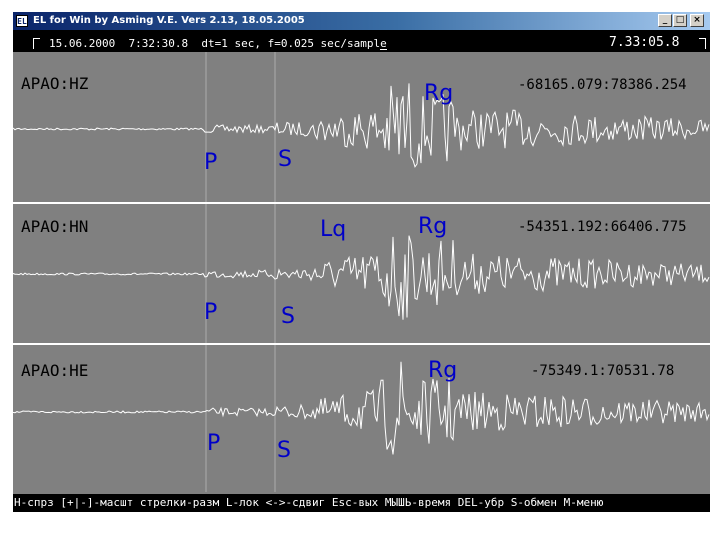 This screenshot has height=540, width=720. What do you see at coordinates (603, 371) in the screenshot?
I see `channel-range: -75349.1:70531.78` at bounding box center [603, 371].